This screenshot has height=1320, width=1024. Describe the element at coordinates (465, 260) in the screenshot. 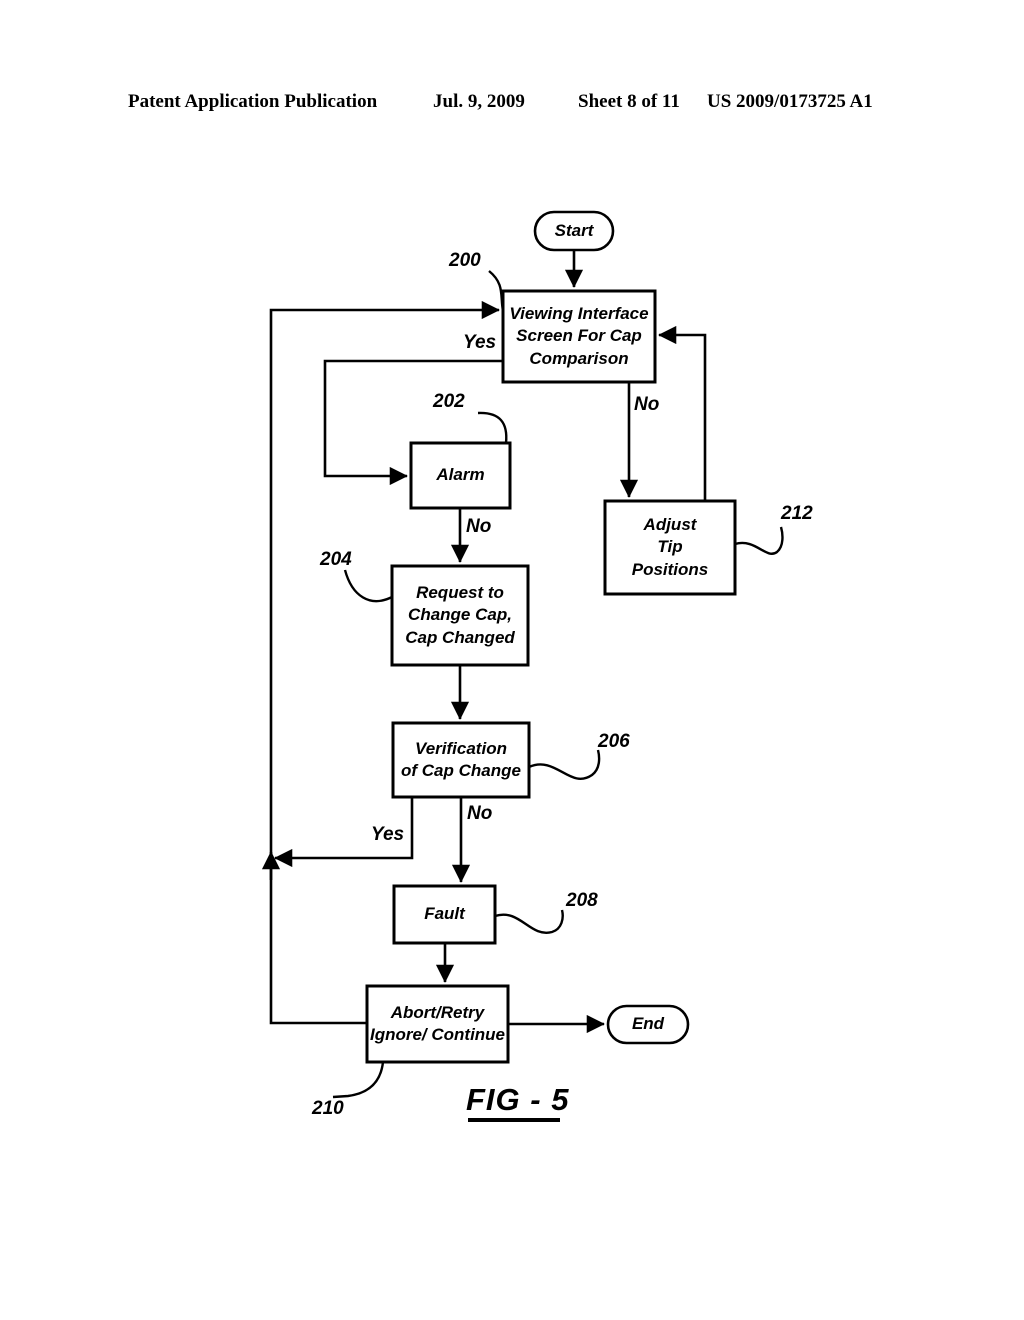

I see `ref-number-200: 200` at that location.